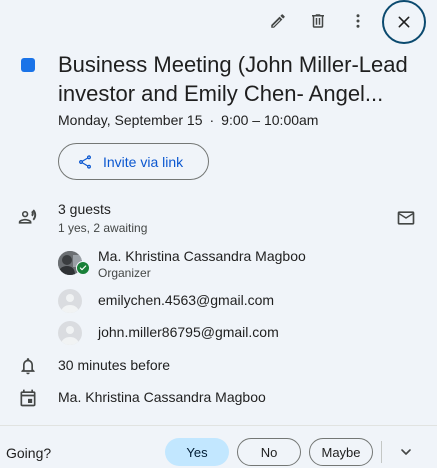  Describe the element at coordinates (28, 65) in the screenshot. I see `event-color-chip` at that location.